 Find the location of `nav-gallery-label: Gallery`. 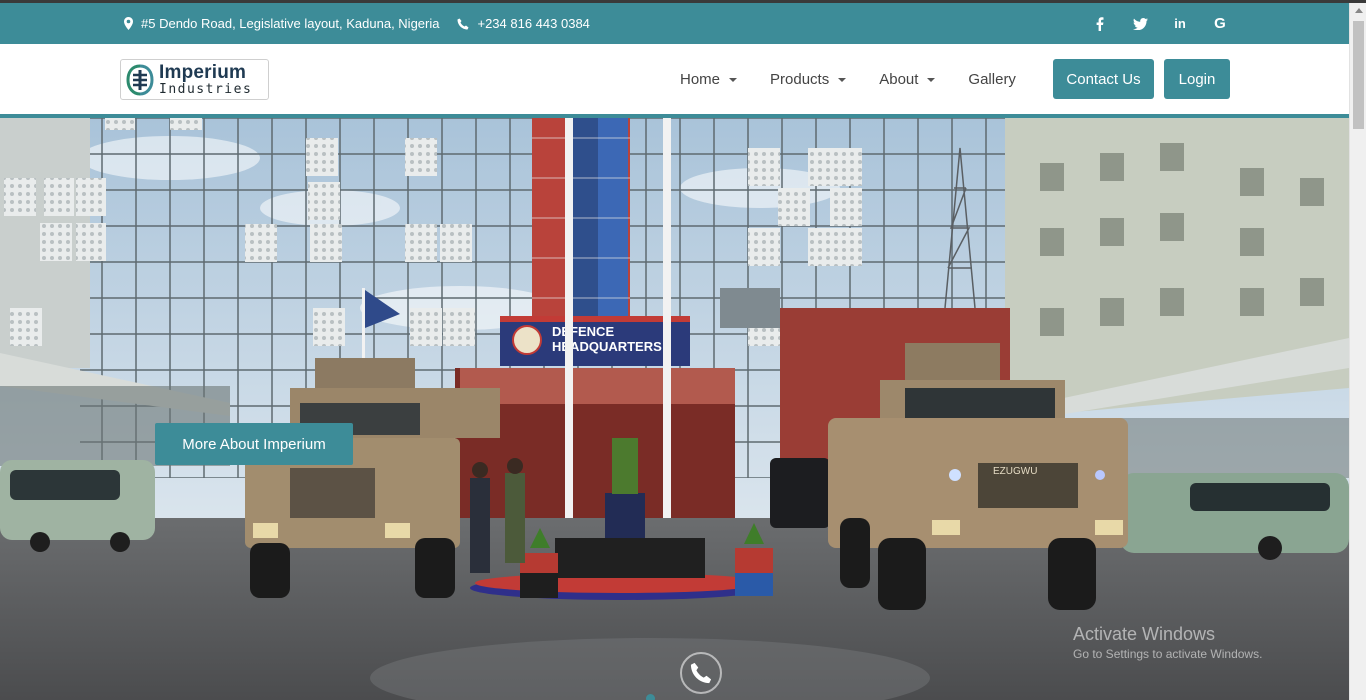

nav-gallery-label: Gallery is located at coordinates (992, 79).